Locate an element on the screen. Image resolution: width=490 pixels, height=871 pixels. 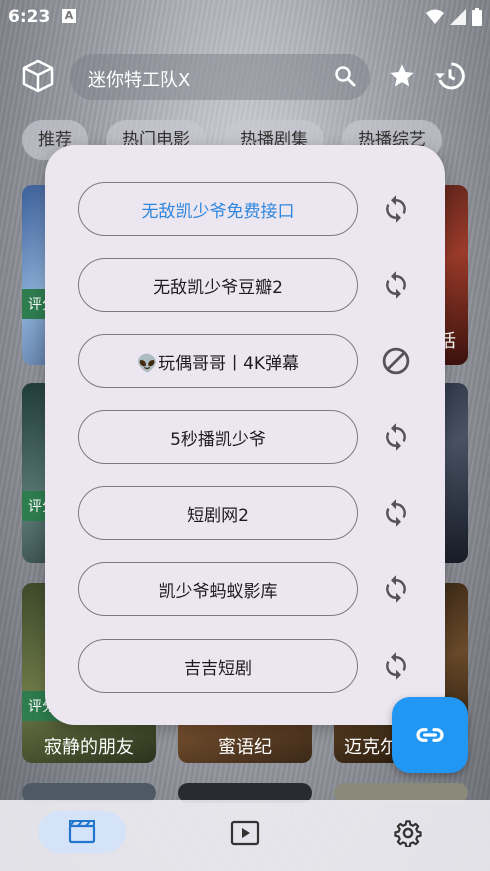
wifi-icon is located at coordinates (435, 16).